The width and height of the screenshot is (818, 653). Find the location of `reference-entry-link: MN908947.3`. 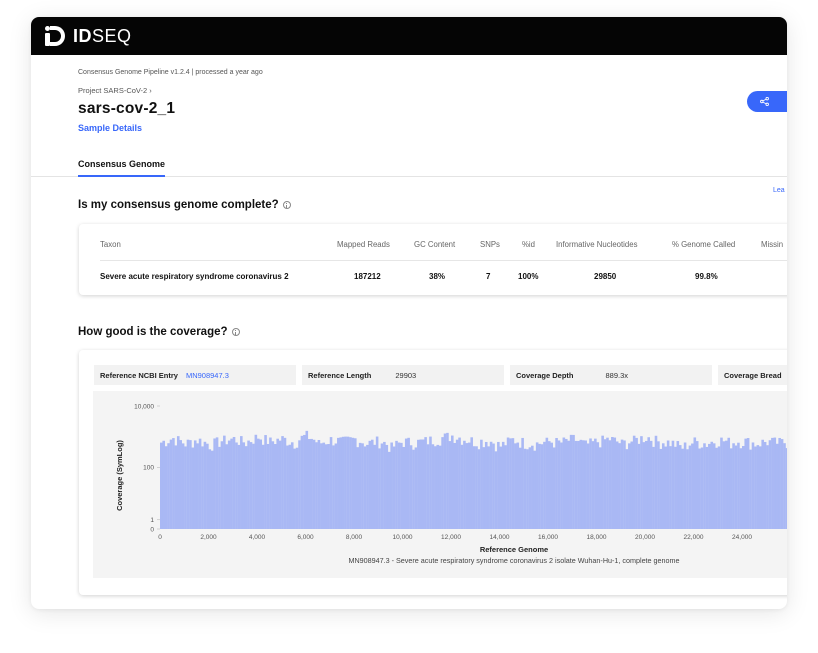

reference-entry-link: MN908947.3 is located at coordinates (207, 375).